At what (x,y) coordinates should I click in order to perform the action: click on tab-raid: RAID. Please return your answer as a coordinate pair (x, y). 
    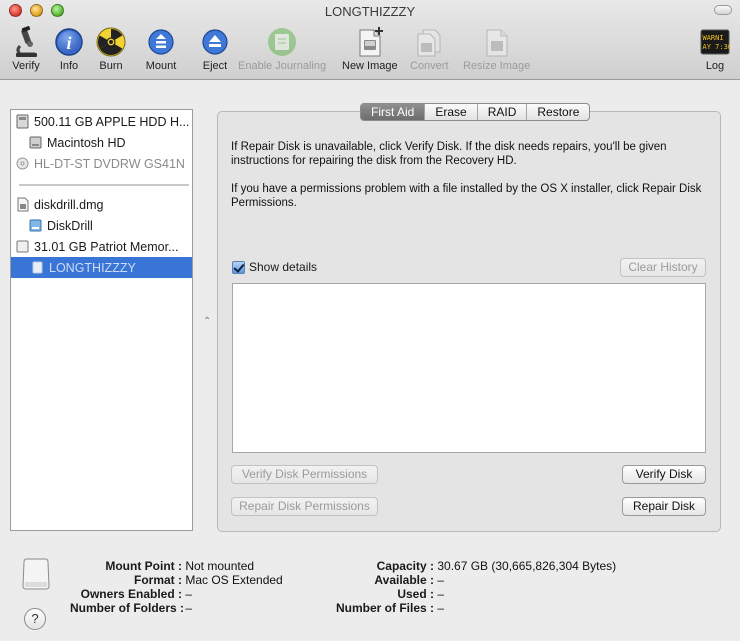
    Looking at the image, I should click on (503, 112).